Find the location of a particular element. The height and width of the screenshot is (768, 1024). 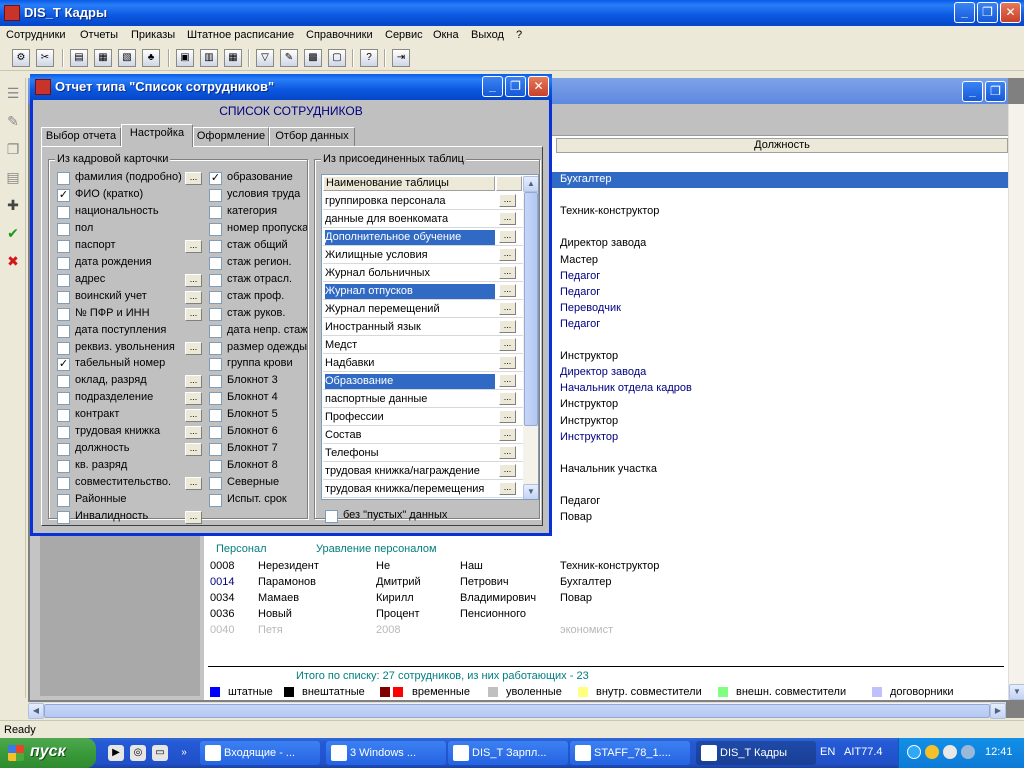

table-row: 0034 Мамаев Кирилл Владимирович Повар is located at coordinates (608, 599).